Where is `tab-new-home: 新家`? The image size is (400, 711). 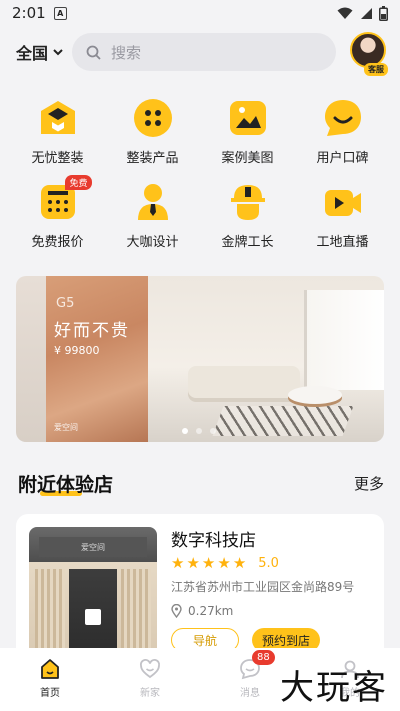 tab-new-home: 新家 is located at coordinates (150, 679).